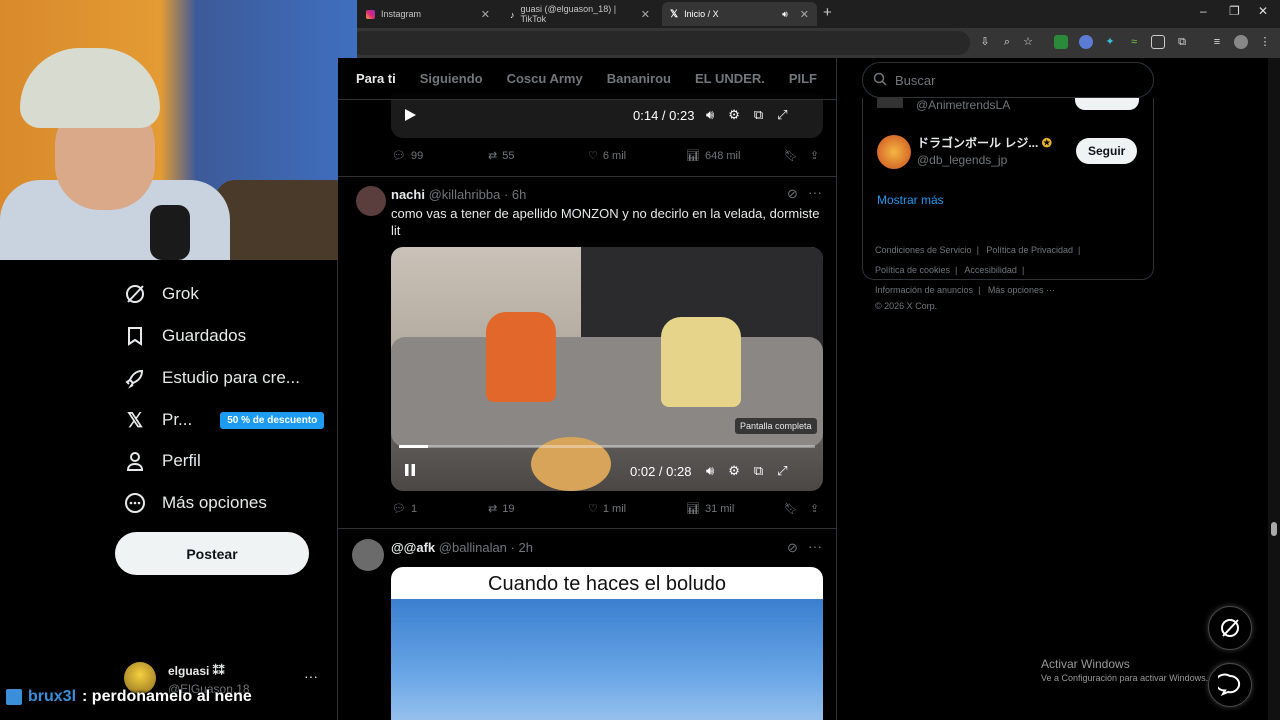  I want to click on sidebar-item-premium: 𝕏 Pr... 50 % de descuento, so click(224, 420).